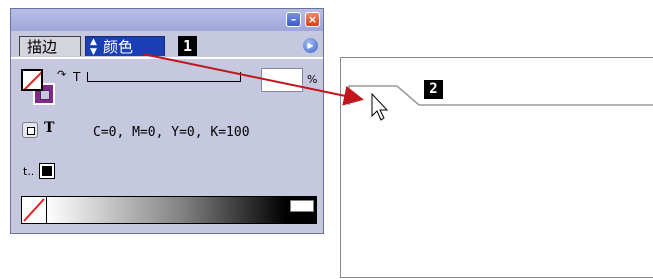  What do you see at coordinates (118, 47) in the screenshot?
I see `tab-color-label: 颜色` at bounding box center [118, 47].